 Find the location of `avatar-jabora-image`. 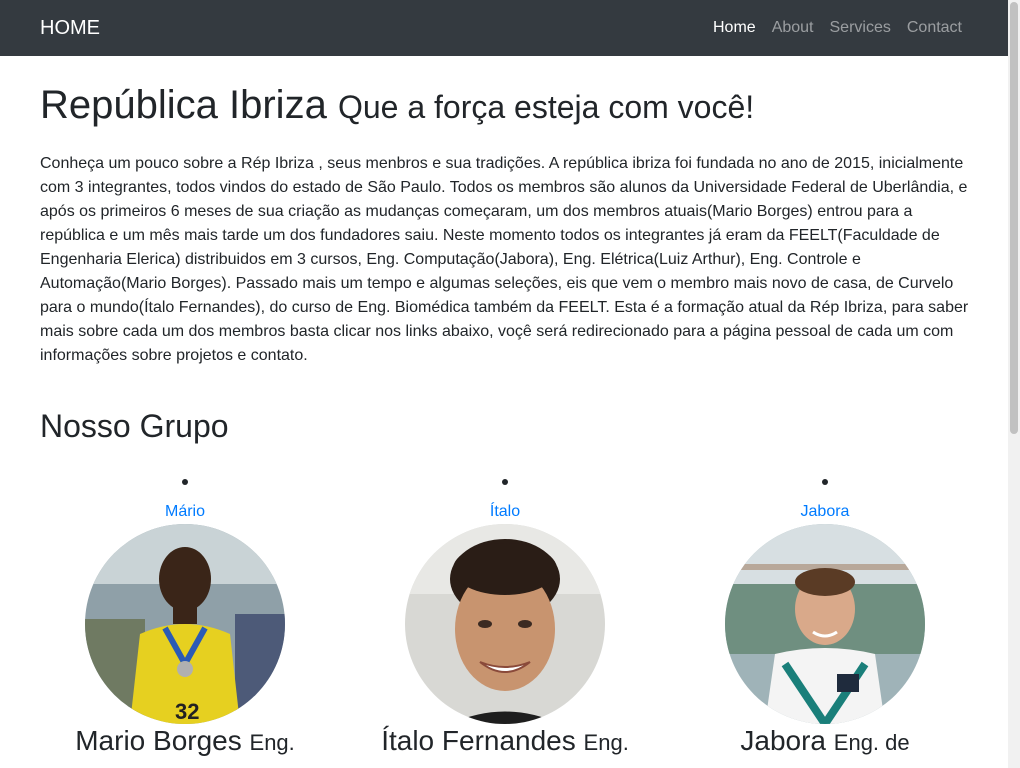

avatar-jabora-image is located at coordinates (825, 624).